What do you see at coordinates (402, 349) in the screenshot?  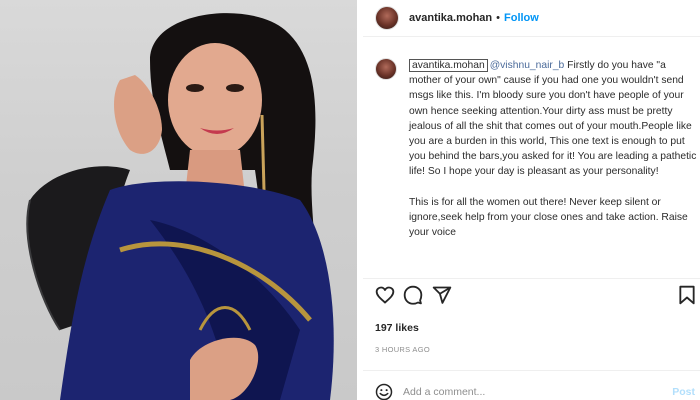 I see `post-timestamp: 3 HOURS AGO` at bounding box center [402, 349].